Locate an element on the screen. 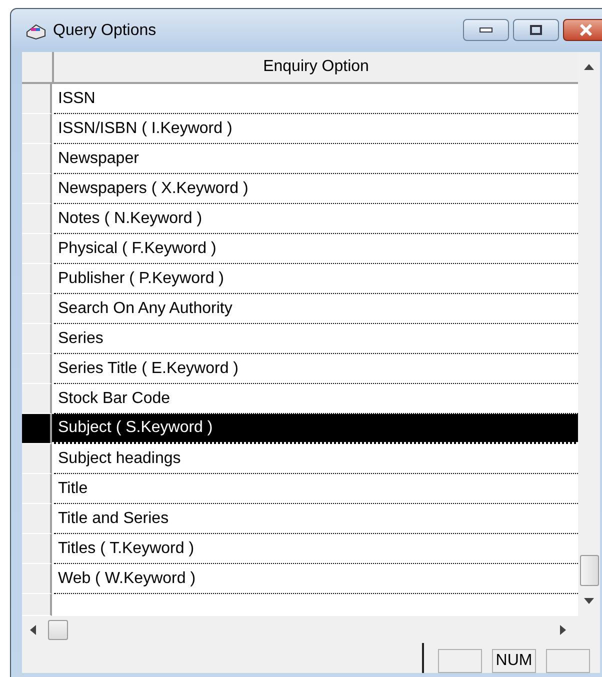 Image resolution: width=602 pixels, height=677 pixels. status-panel: NUM is located at coordinates (514, 661).